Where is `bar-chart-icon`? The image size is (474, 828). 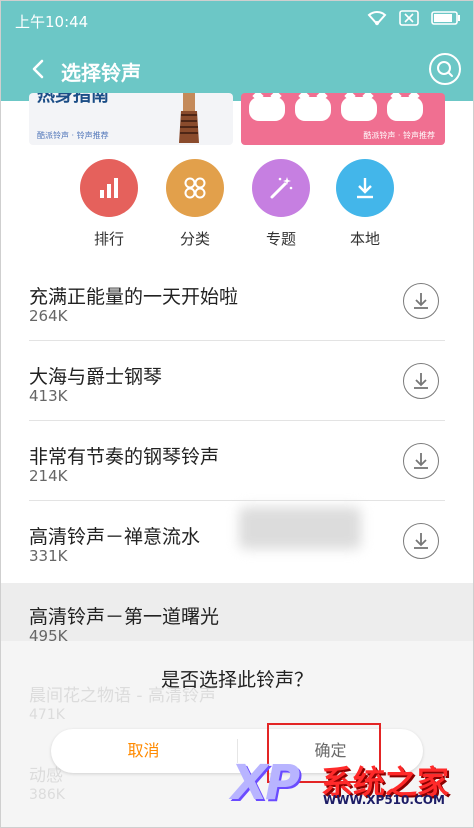
bar-chart-icon is located at coordinates (109, 188).